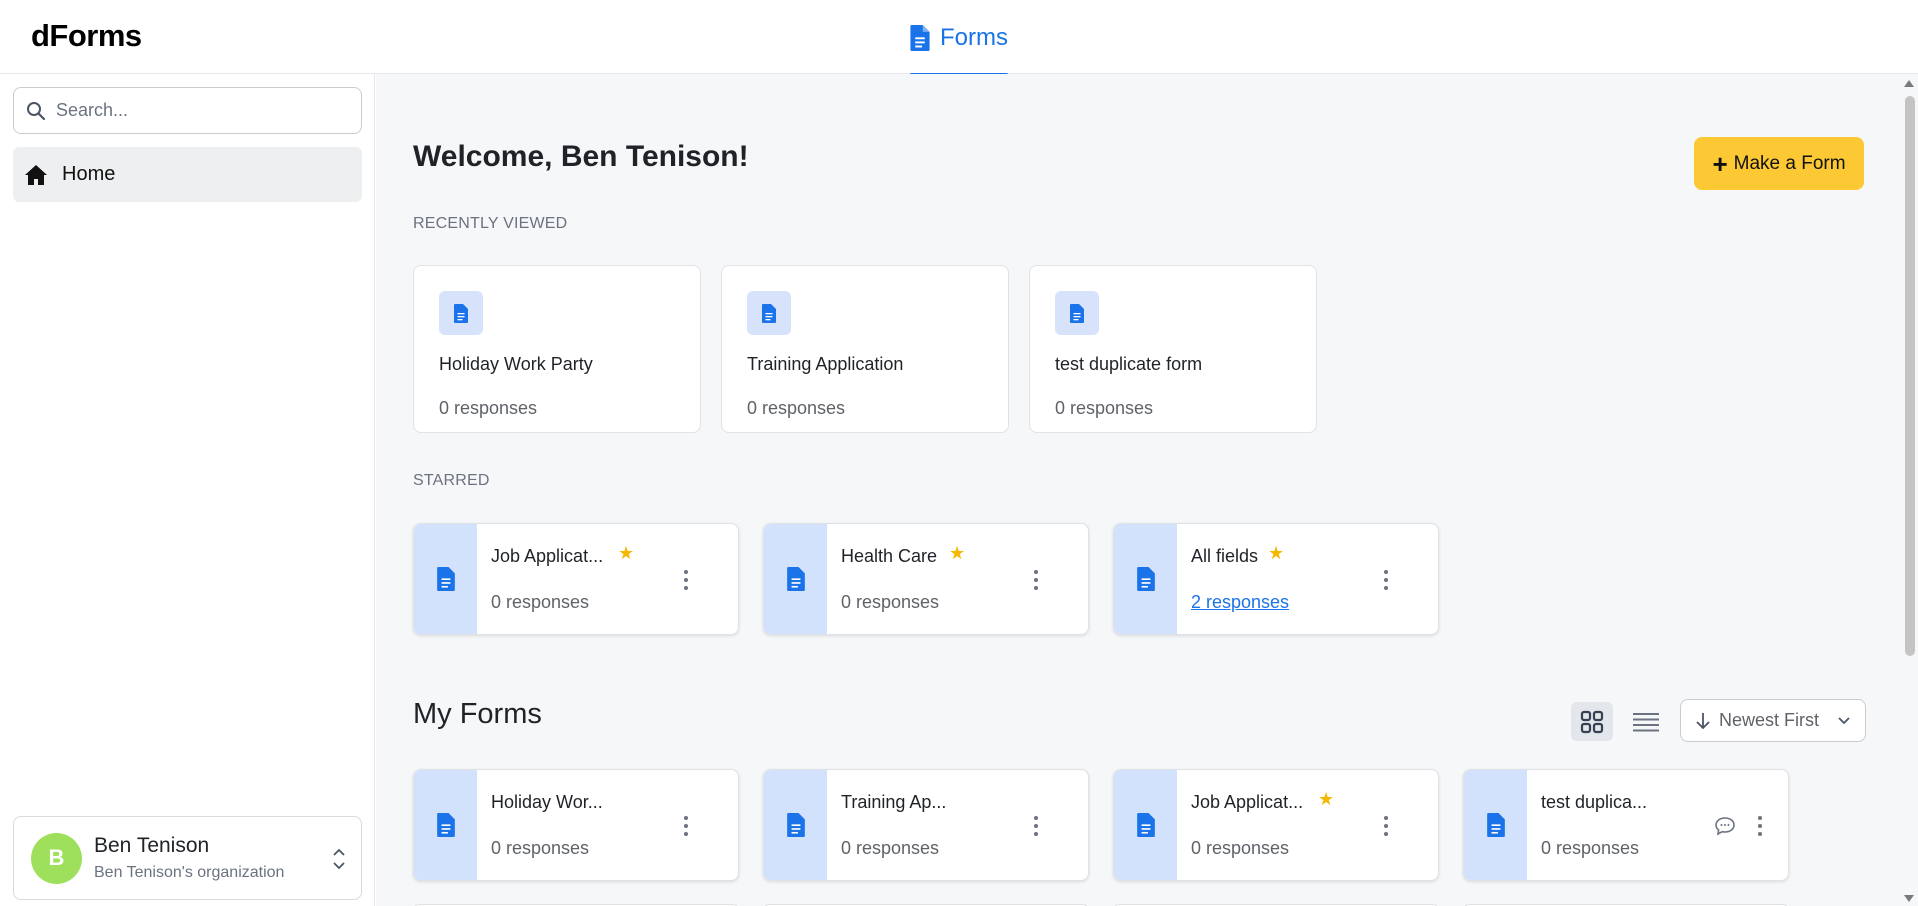 This screenshot has width=1918, height=906. I want to click on form-responses-link: 2 responses, so click(1240, 602).